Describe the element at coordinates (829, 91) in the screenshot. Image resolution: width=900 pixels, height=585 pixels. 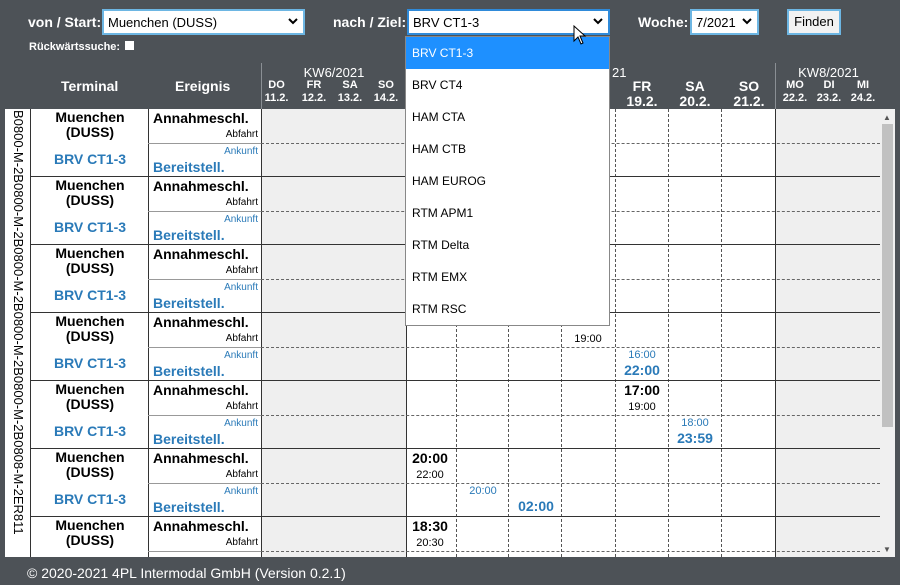
I see `day-header: DI 23.2.` at that location.